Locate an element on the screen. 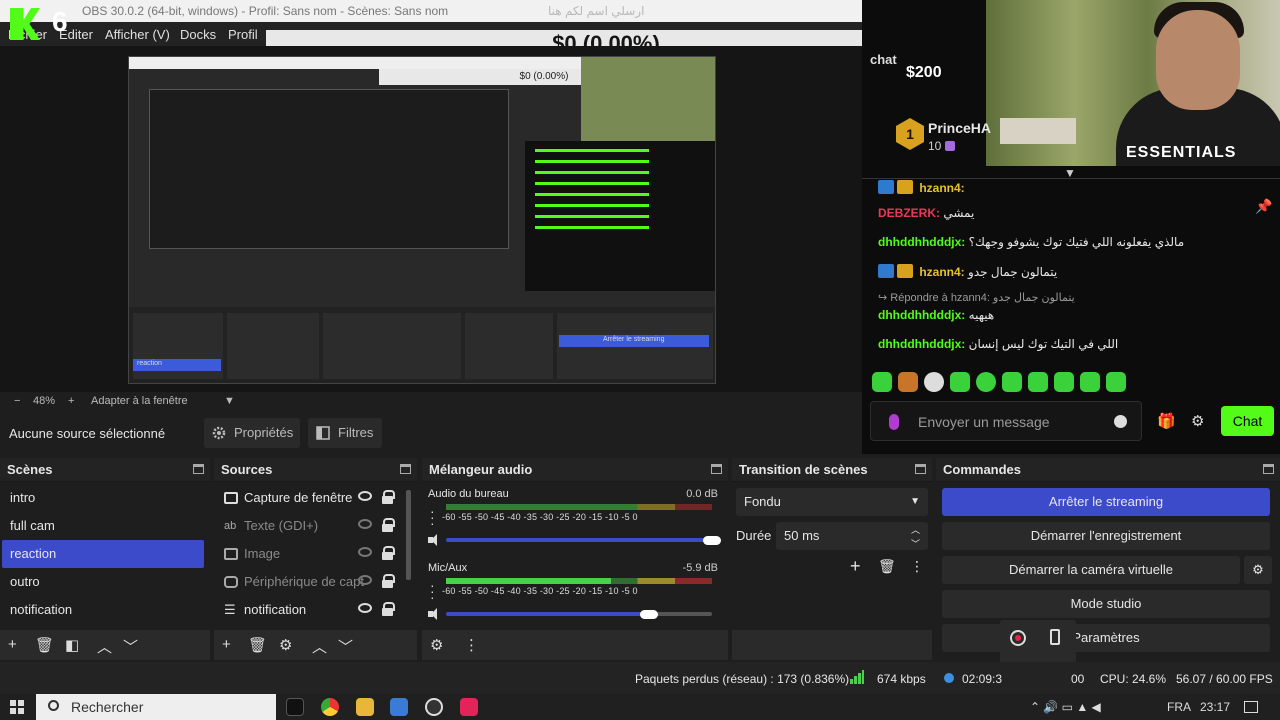 The width and height of the screenshot is (1280, 720). notification-icon is located at coordinates (1251, 707).